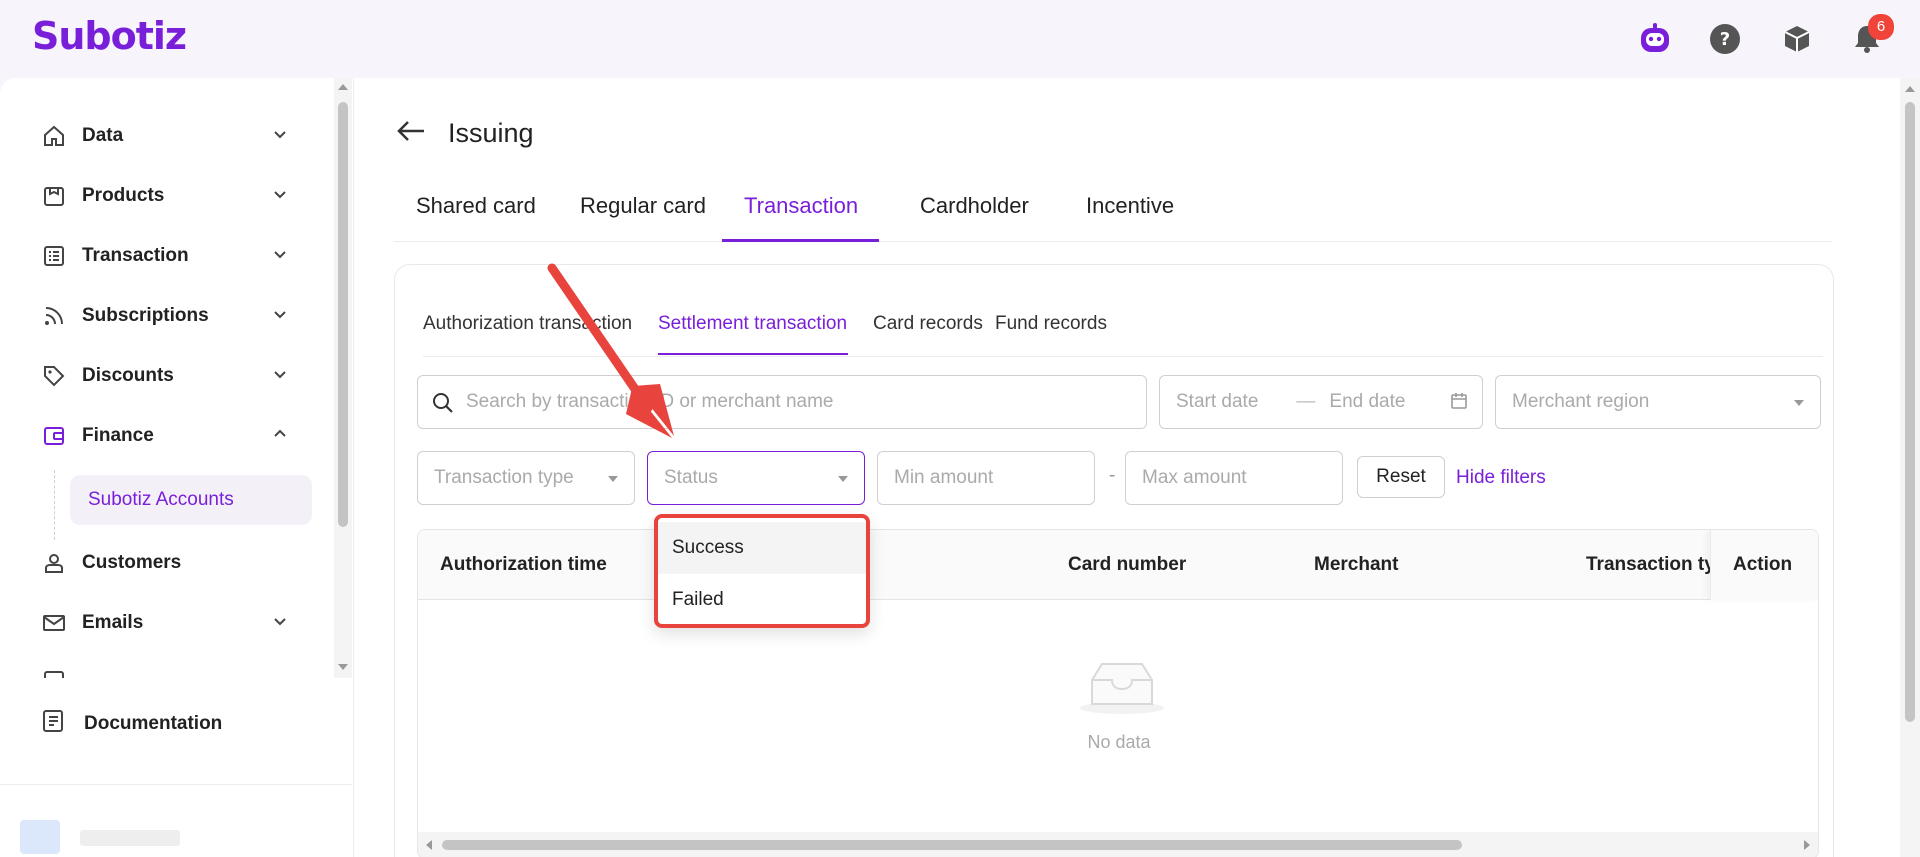 Image resolution: width=1920 pixels, height=857 pixels. What do you see at coordinates (135, 255) in the screenshot?
I see `sidebar-item-label: Transaction` at bounding box center [135, 255].